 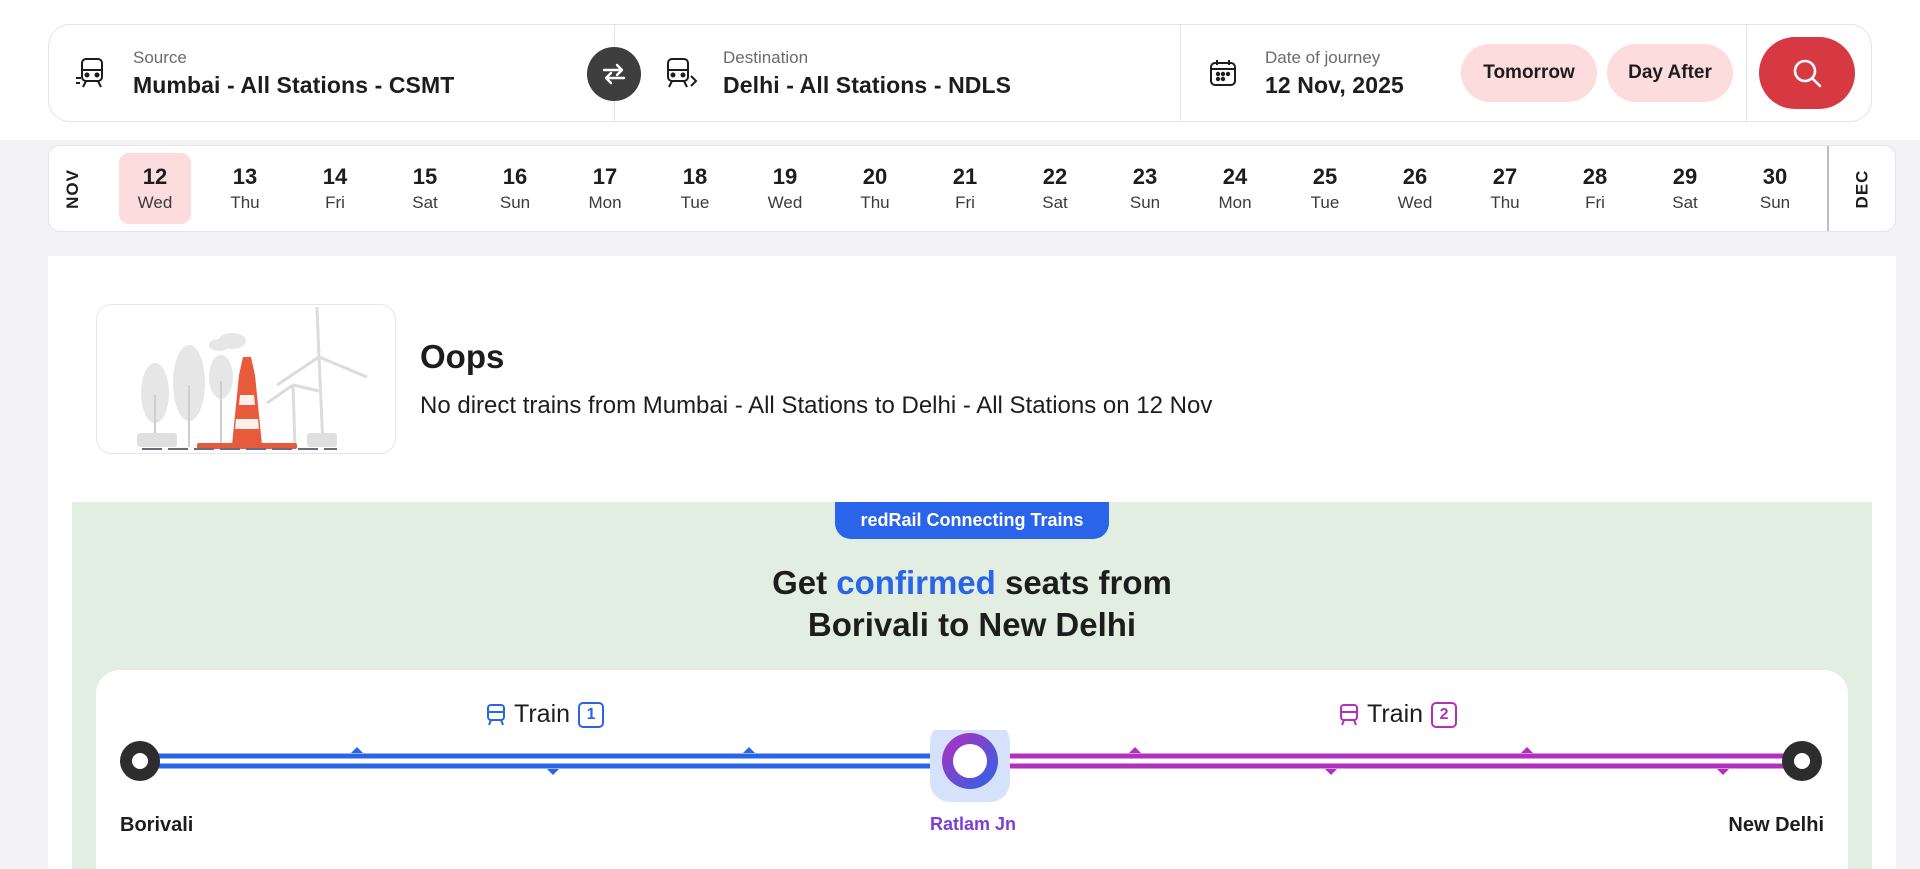 What do you see at coordinates (1776, 825) in the screenshot?
I see `station-end: New Delhi` at bounding box center [1776, 825].